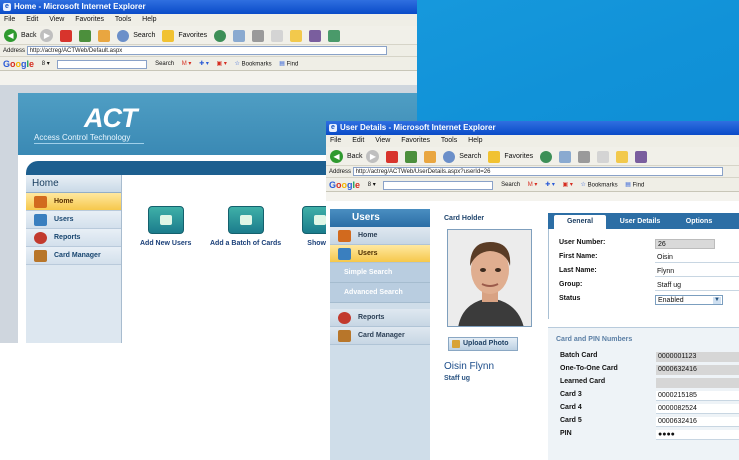  I want to click on pin-input: ●●●●, so click(697, 435).